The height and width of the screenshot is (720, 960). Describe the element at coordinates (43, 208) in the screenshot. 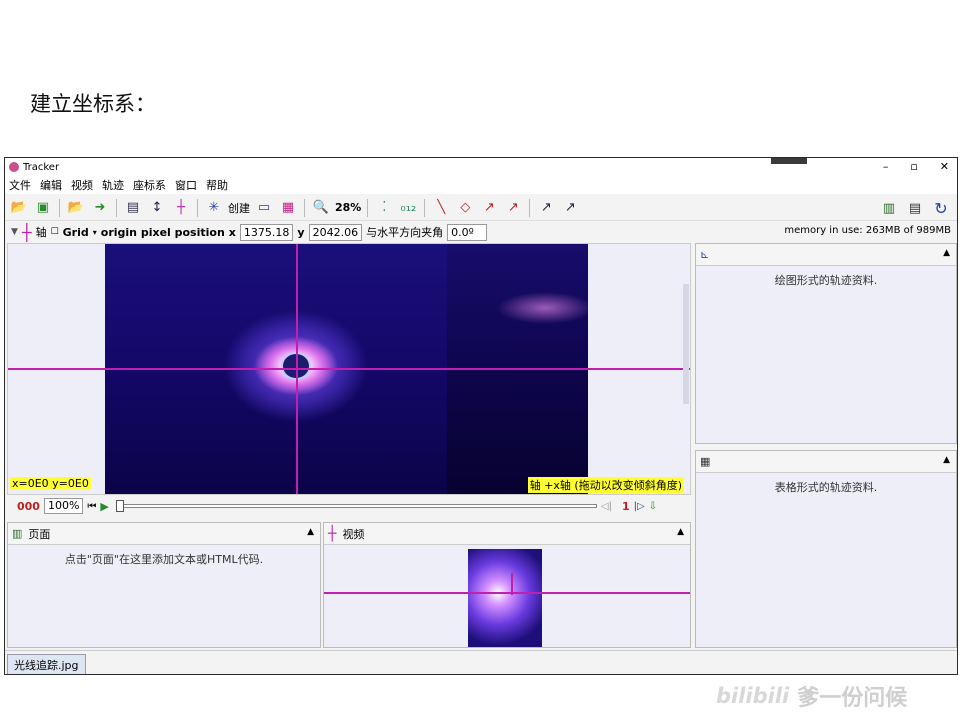

I see `save-icon: ▣` at that location.